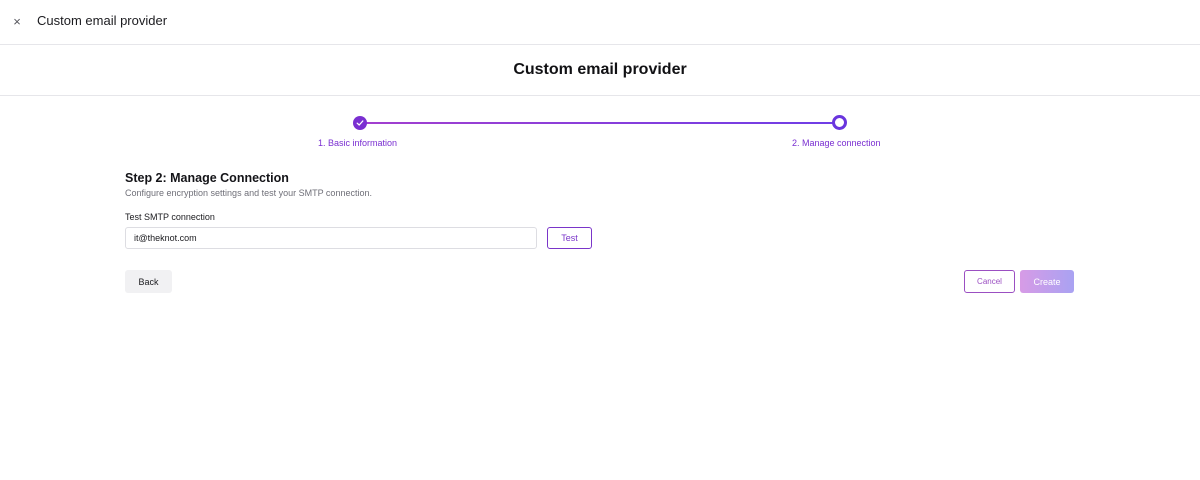 The image size is (1200, 480). I want to click on step-1-completed-indicator, so click(360, 123).